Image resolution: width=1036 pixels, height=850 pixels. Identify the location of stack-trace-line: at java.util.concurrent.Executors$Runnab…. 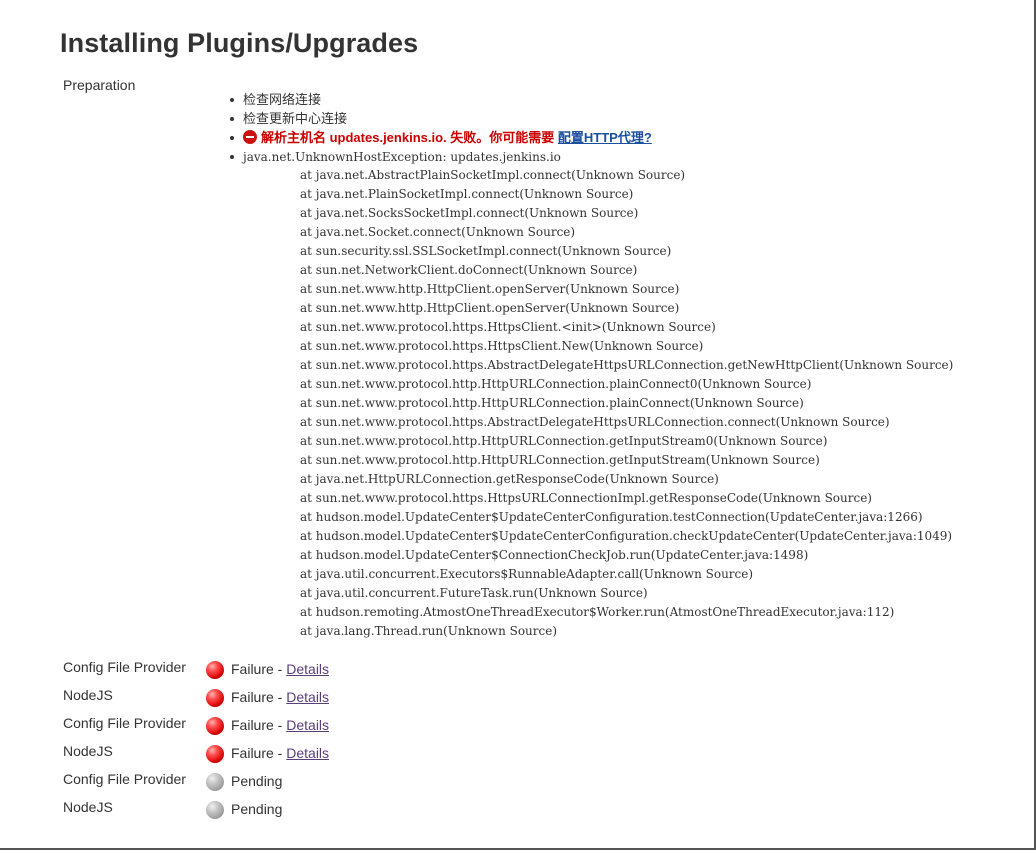
(527, 574).